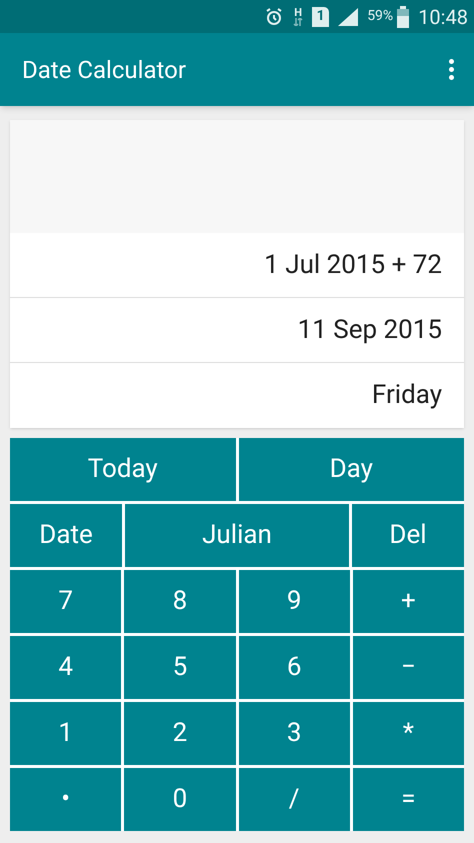 The image size is (474, 843). Describe the element at coordinates (274, 16) in the screenshot. I see `alarm-clock-icon` at that location.